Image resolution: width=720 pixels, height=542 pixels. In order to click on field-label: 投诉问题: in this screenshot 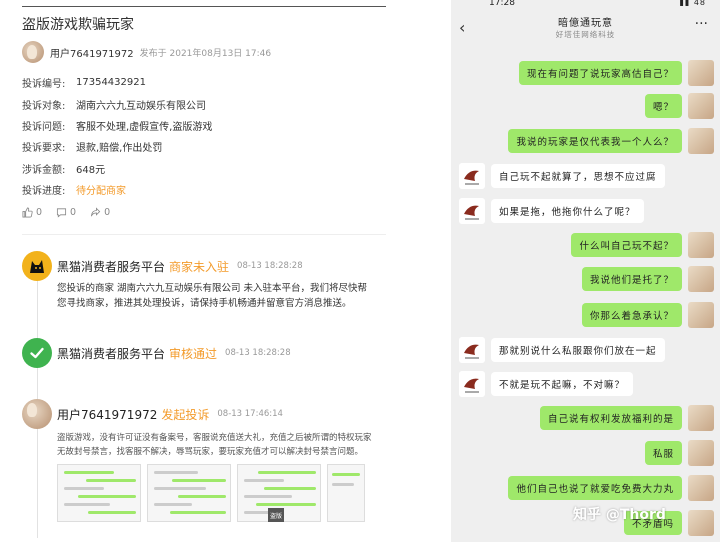, I will do `click(44, 127)`.